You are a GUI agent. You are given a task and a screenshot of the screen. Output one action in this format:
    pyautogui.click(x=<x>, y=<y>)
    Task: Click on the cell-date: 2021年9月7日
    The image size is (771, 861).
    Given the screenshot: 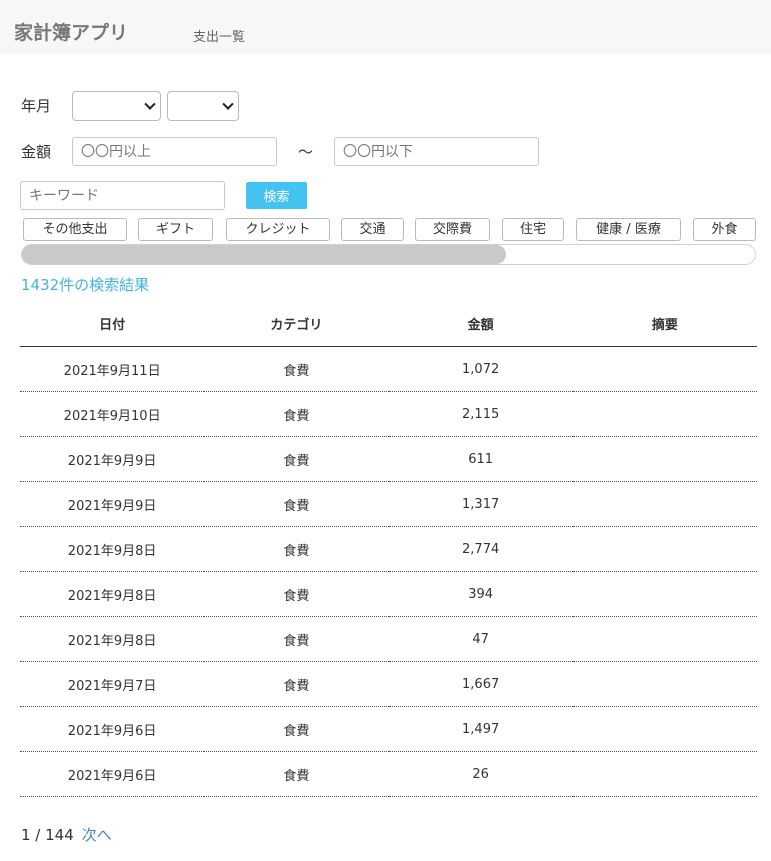 What is the action you would take?
    pyautogui.click(x=112, y=684)
    